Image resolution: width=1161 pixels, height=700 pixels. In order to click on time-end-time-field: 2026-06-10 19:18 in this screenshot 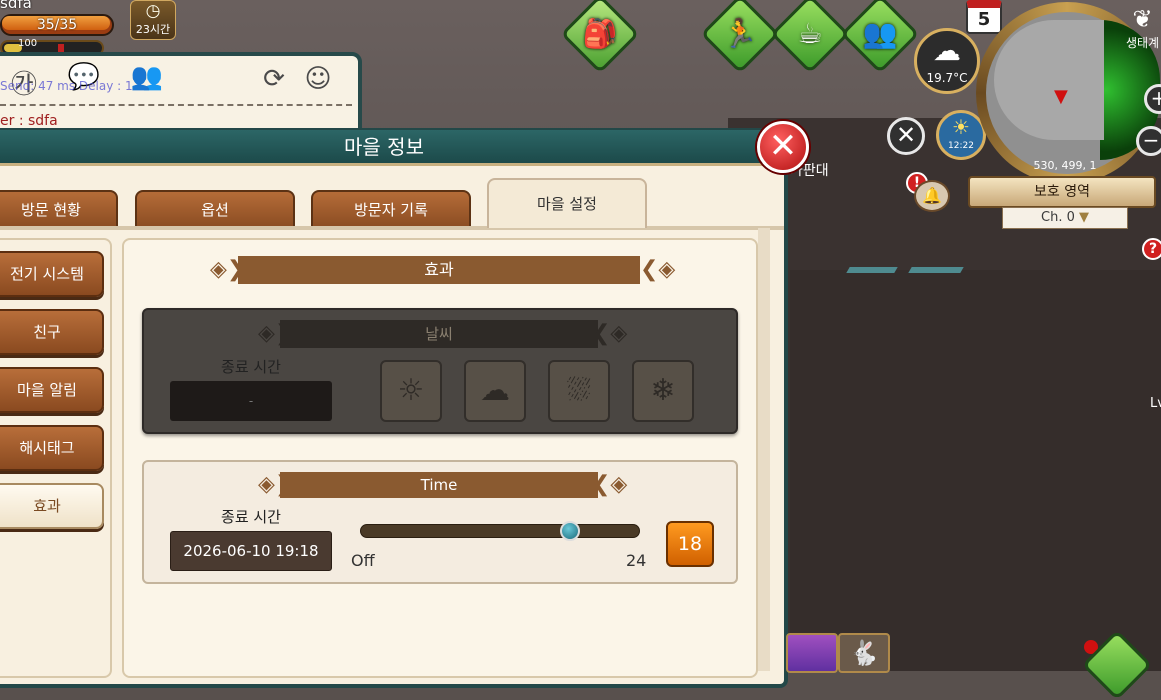, I will do `click(251, 551)`.